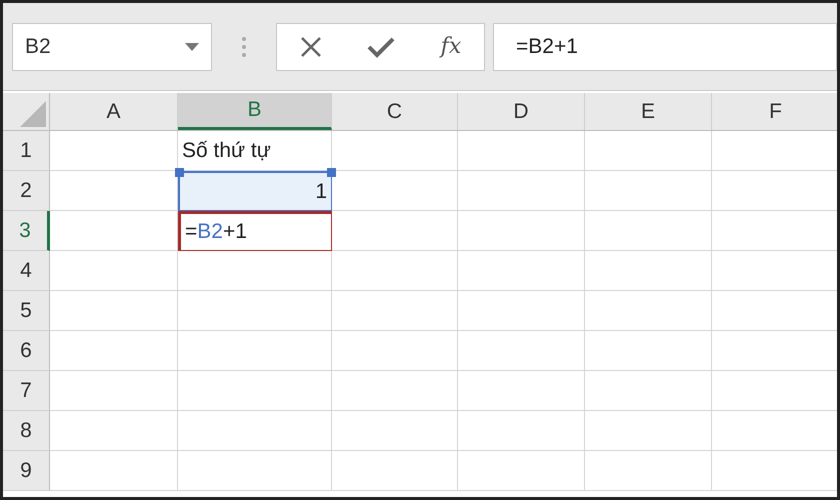 This screenshot has width=840, height=500. I want to click on row-header: 3, so click(26, 231).